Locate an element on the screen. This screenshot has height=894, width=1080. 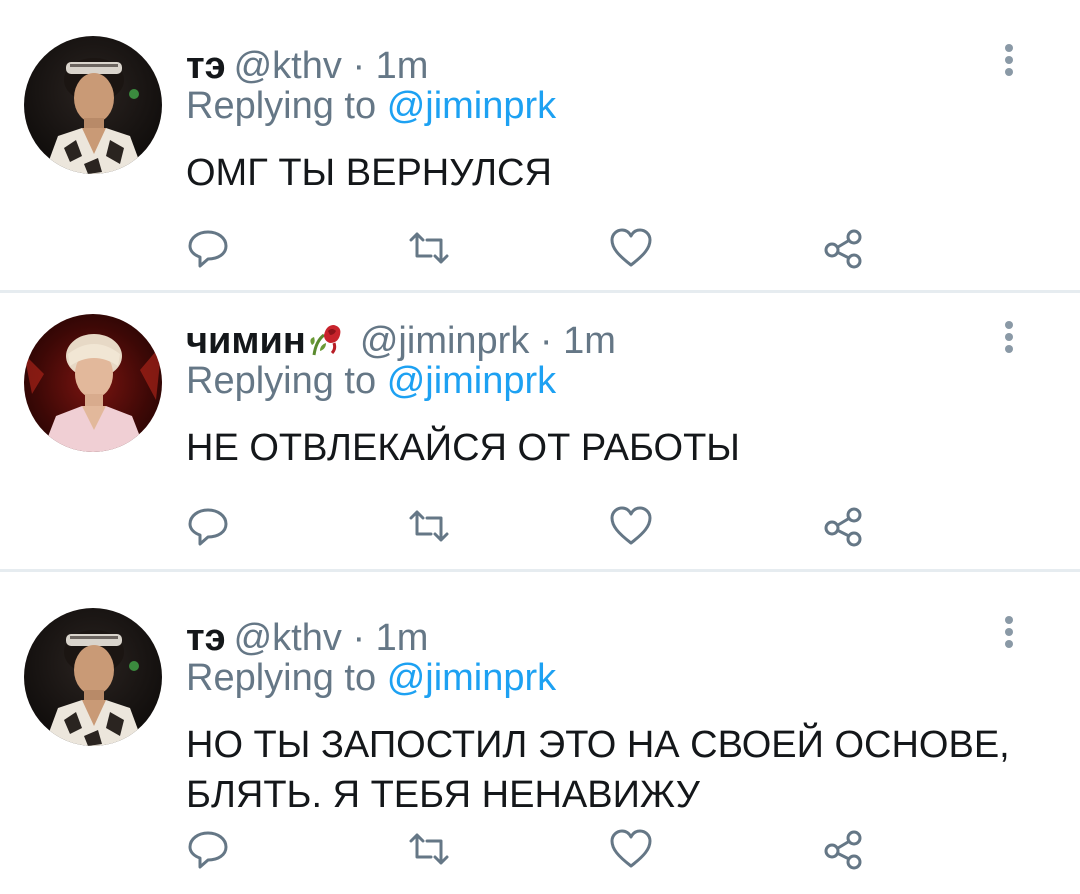
handle: @jiminprk is located at coordinates (444, 341).